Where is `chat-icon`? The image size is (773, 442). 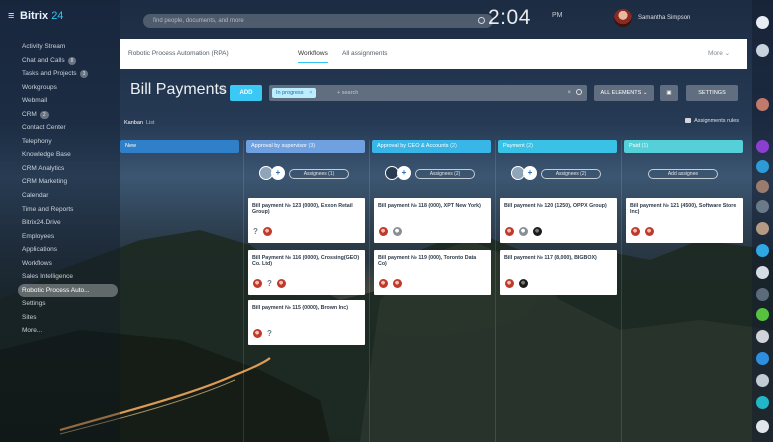
chat-icon is located at coordinates (762, 50).